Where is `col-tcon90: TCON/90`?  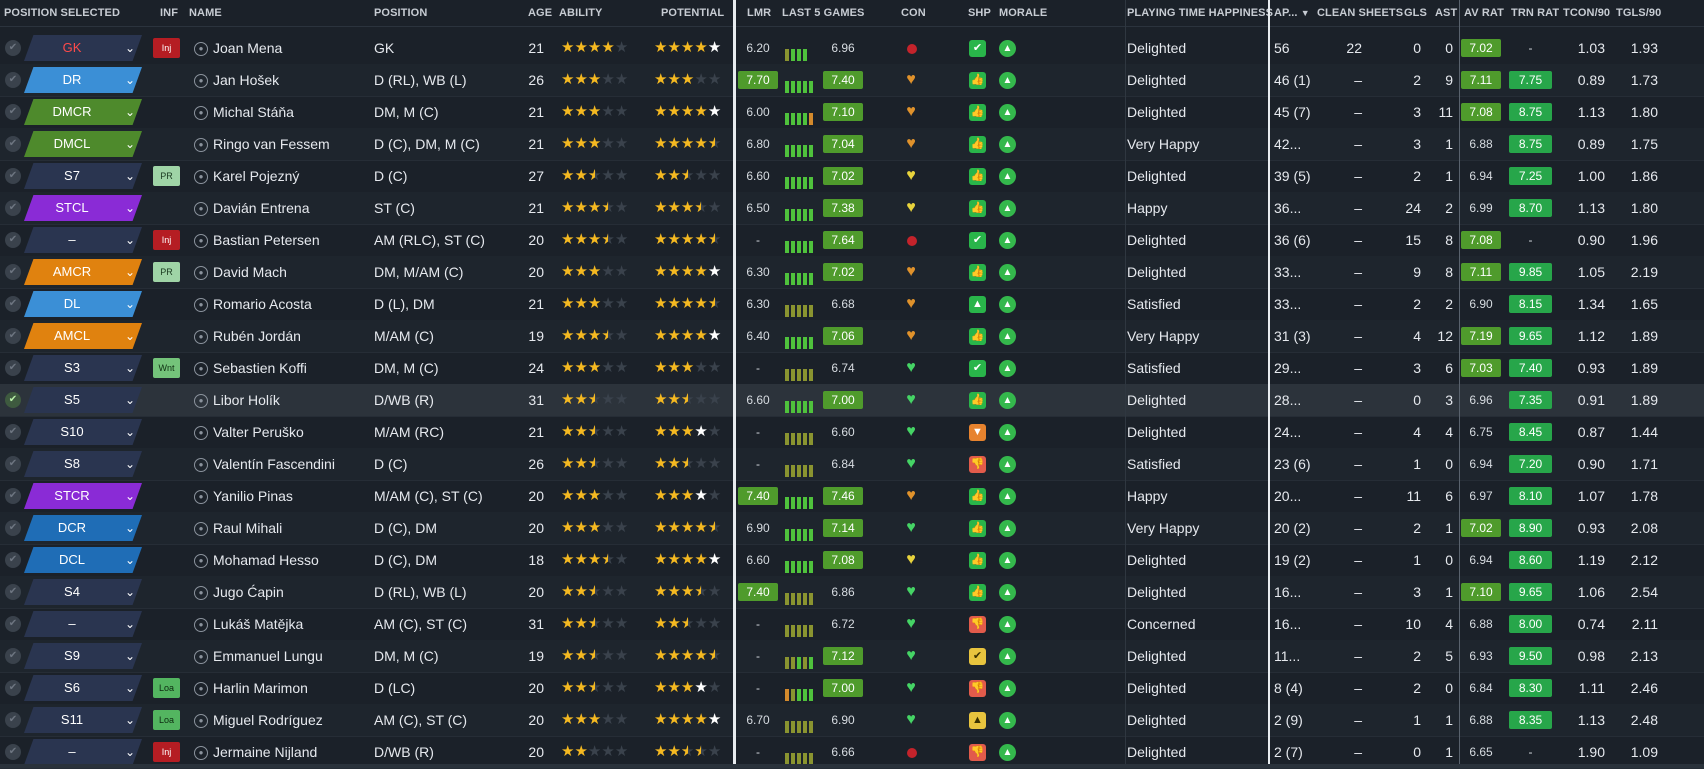 col-tcon90: TCON/90 is located at coordinates (1586, 13).